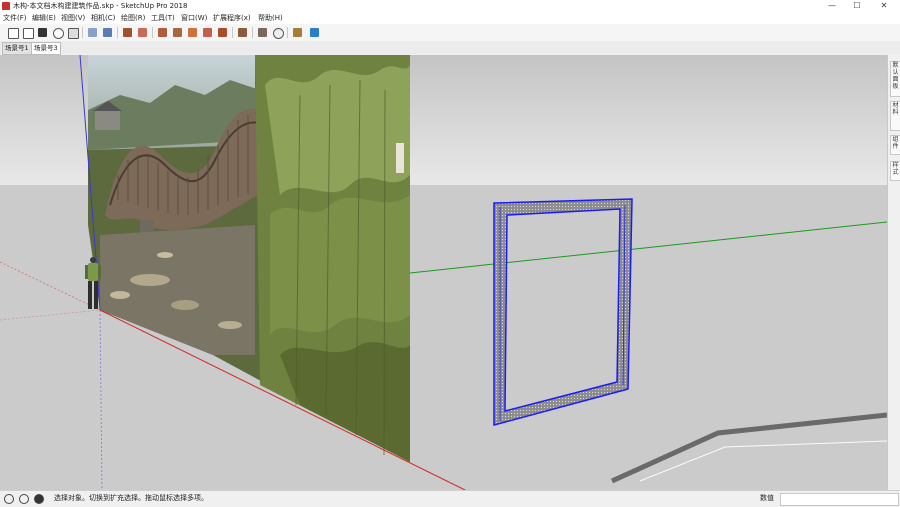  I want to click on menu-file: 文件(F), so click(15, 18).